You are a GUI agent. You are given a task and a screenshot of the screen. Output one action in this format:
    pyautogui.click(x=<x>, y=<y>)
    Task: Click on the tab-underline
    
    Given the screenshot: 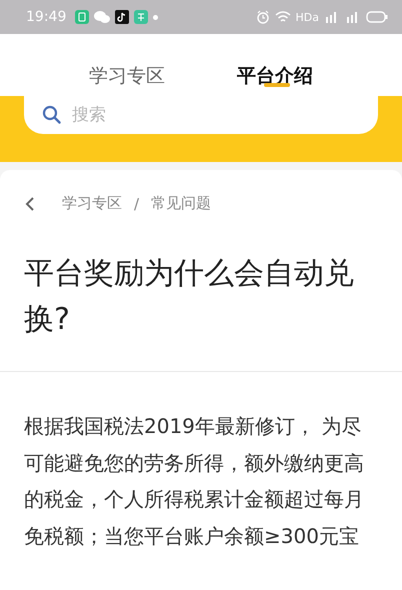 What is the action you would take?
    pyautogui.click(x=277, y=85)
    